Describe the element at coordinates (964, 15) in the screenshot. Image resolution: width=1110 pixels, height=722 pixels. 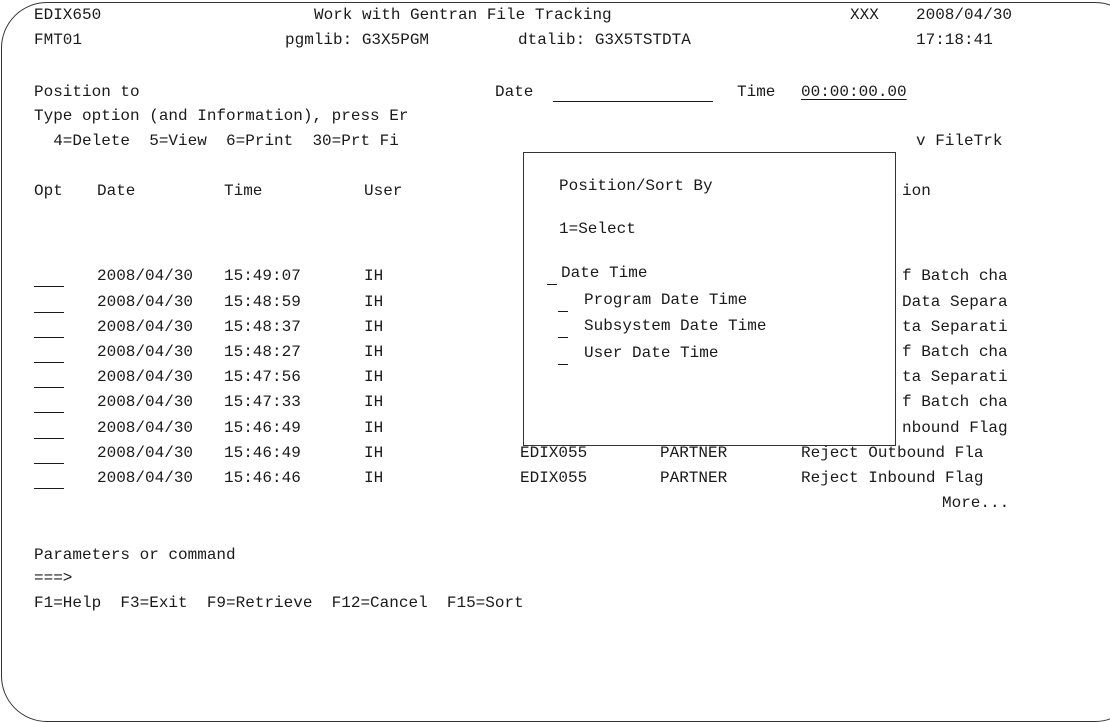
I see `header-date: 2008/04/30` at that location.